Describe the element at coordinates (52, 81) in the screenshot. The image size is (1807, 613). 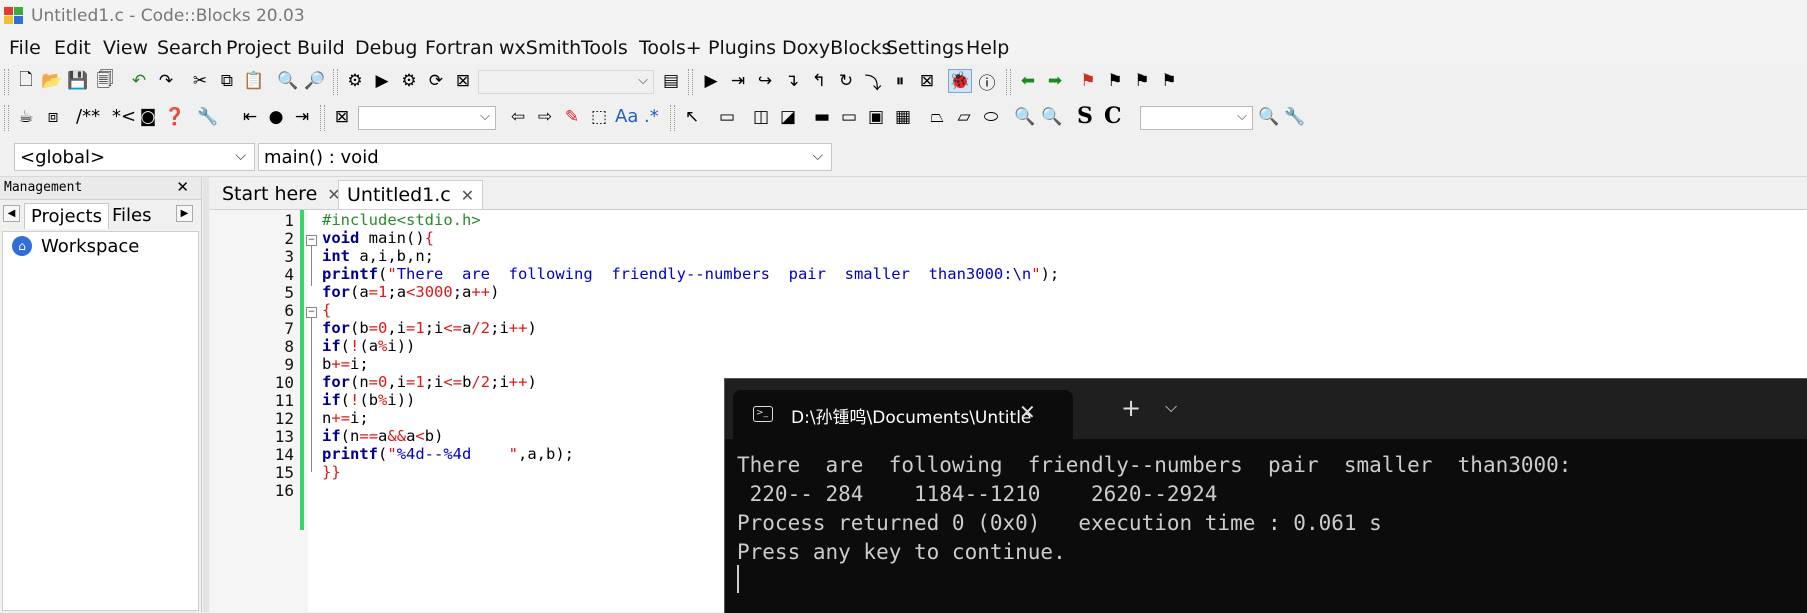
I see `open-folder-icon: 📂` at that location.